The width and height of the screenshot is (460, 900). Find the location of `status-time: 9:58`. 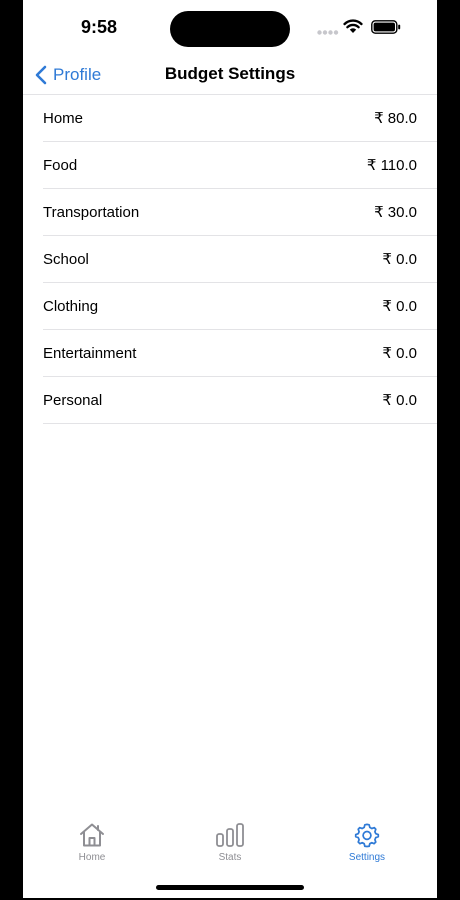

status-time: 9:58 is located at coordinates (99, 27).